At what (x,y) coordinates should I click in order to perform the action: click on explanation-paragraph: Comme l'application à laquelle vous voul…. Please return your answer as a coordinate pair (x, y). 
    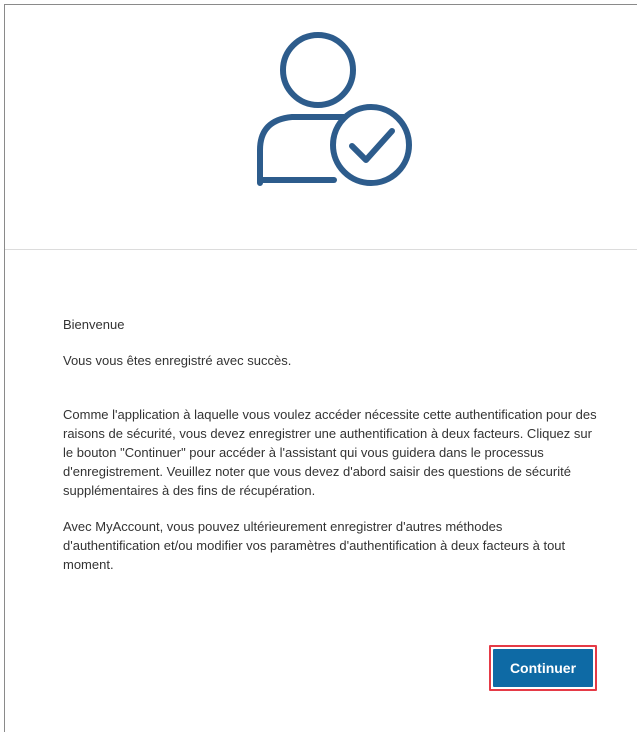
    Looking at the image, I should click on (330, 452).